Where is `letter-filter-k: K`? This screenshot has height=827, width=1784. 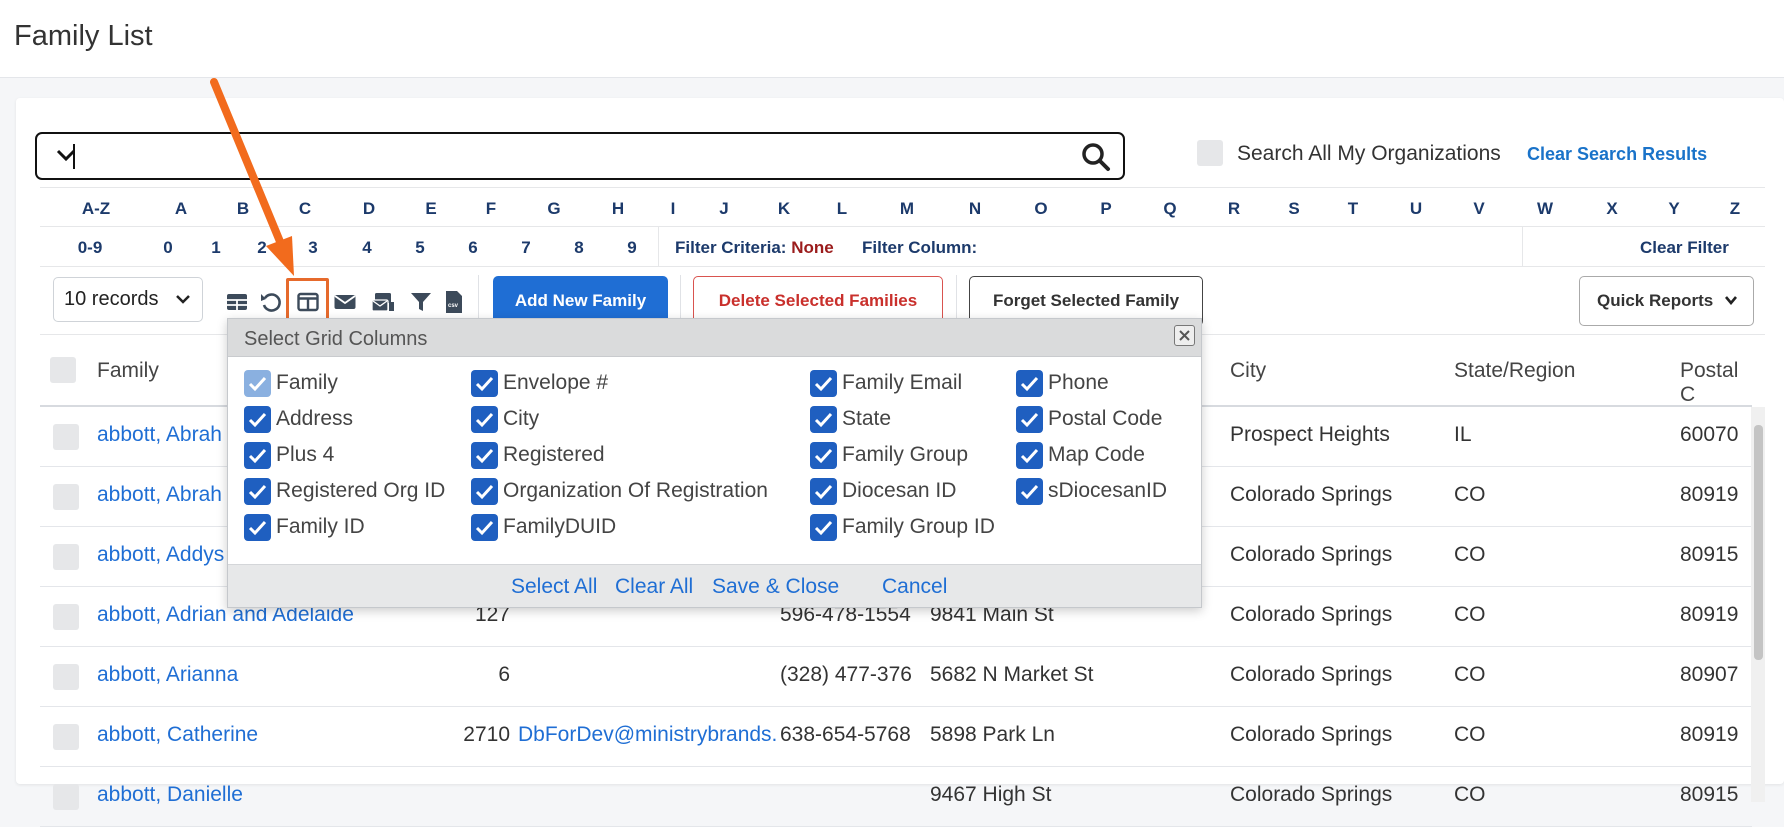
letter-filter-k: K is located at coordinates (784, 209).